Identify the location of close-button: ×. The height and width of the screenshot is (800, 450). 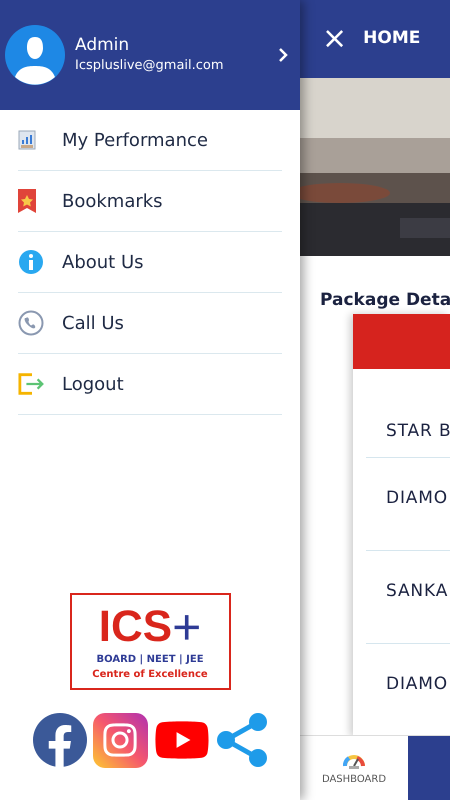
(335, 39).